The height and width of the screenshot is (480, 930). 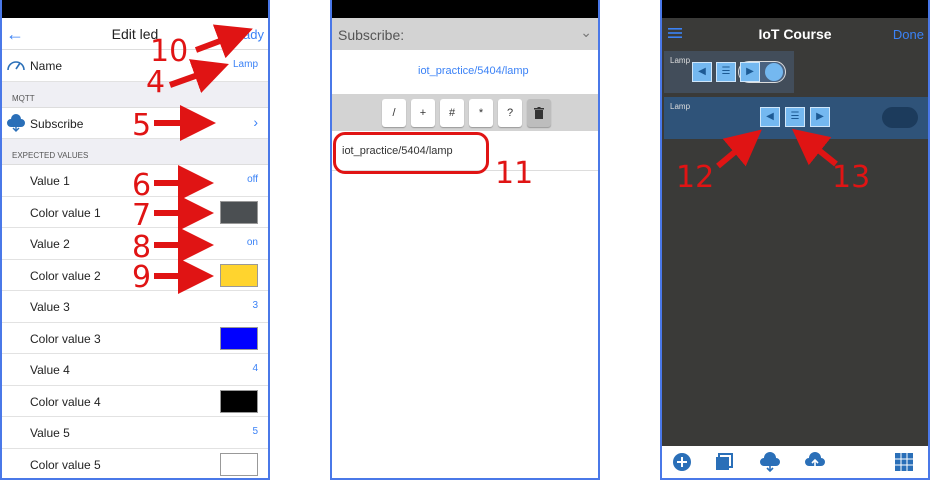 What do you see at coordinates (851, 177) in the screenshot?
I see `annotation-13: 13` at bounding box center [851, 177].